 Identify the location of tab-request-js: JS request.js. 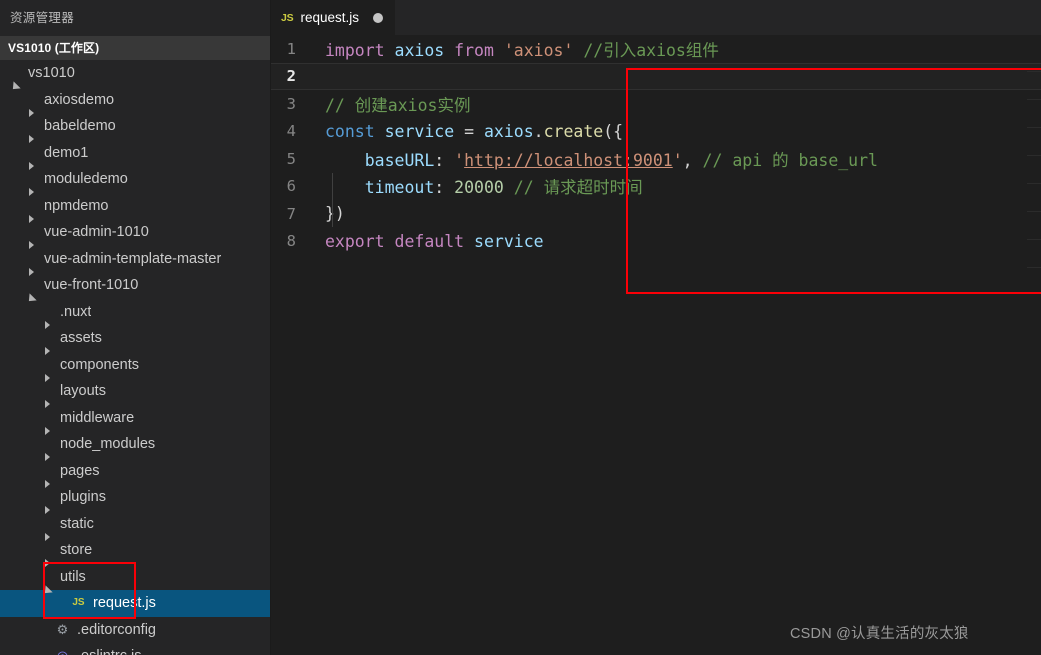
(333, 17).